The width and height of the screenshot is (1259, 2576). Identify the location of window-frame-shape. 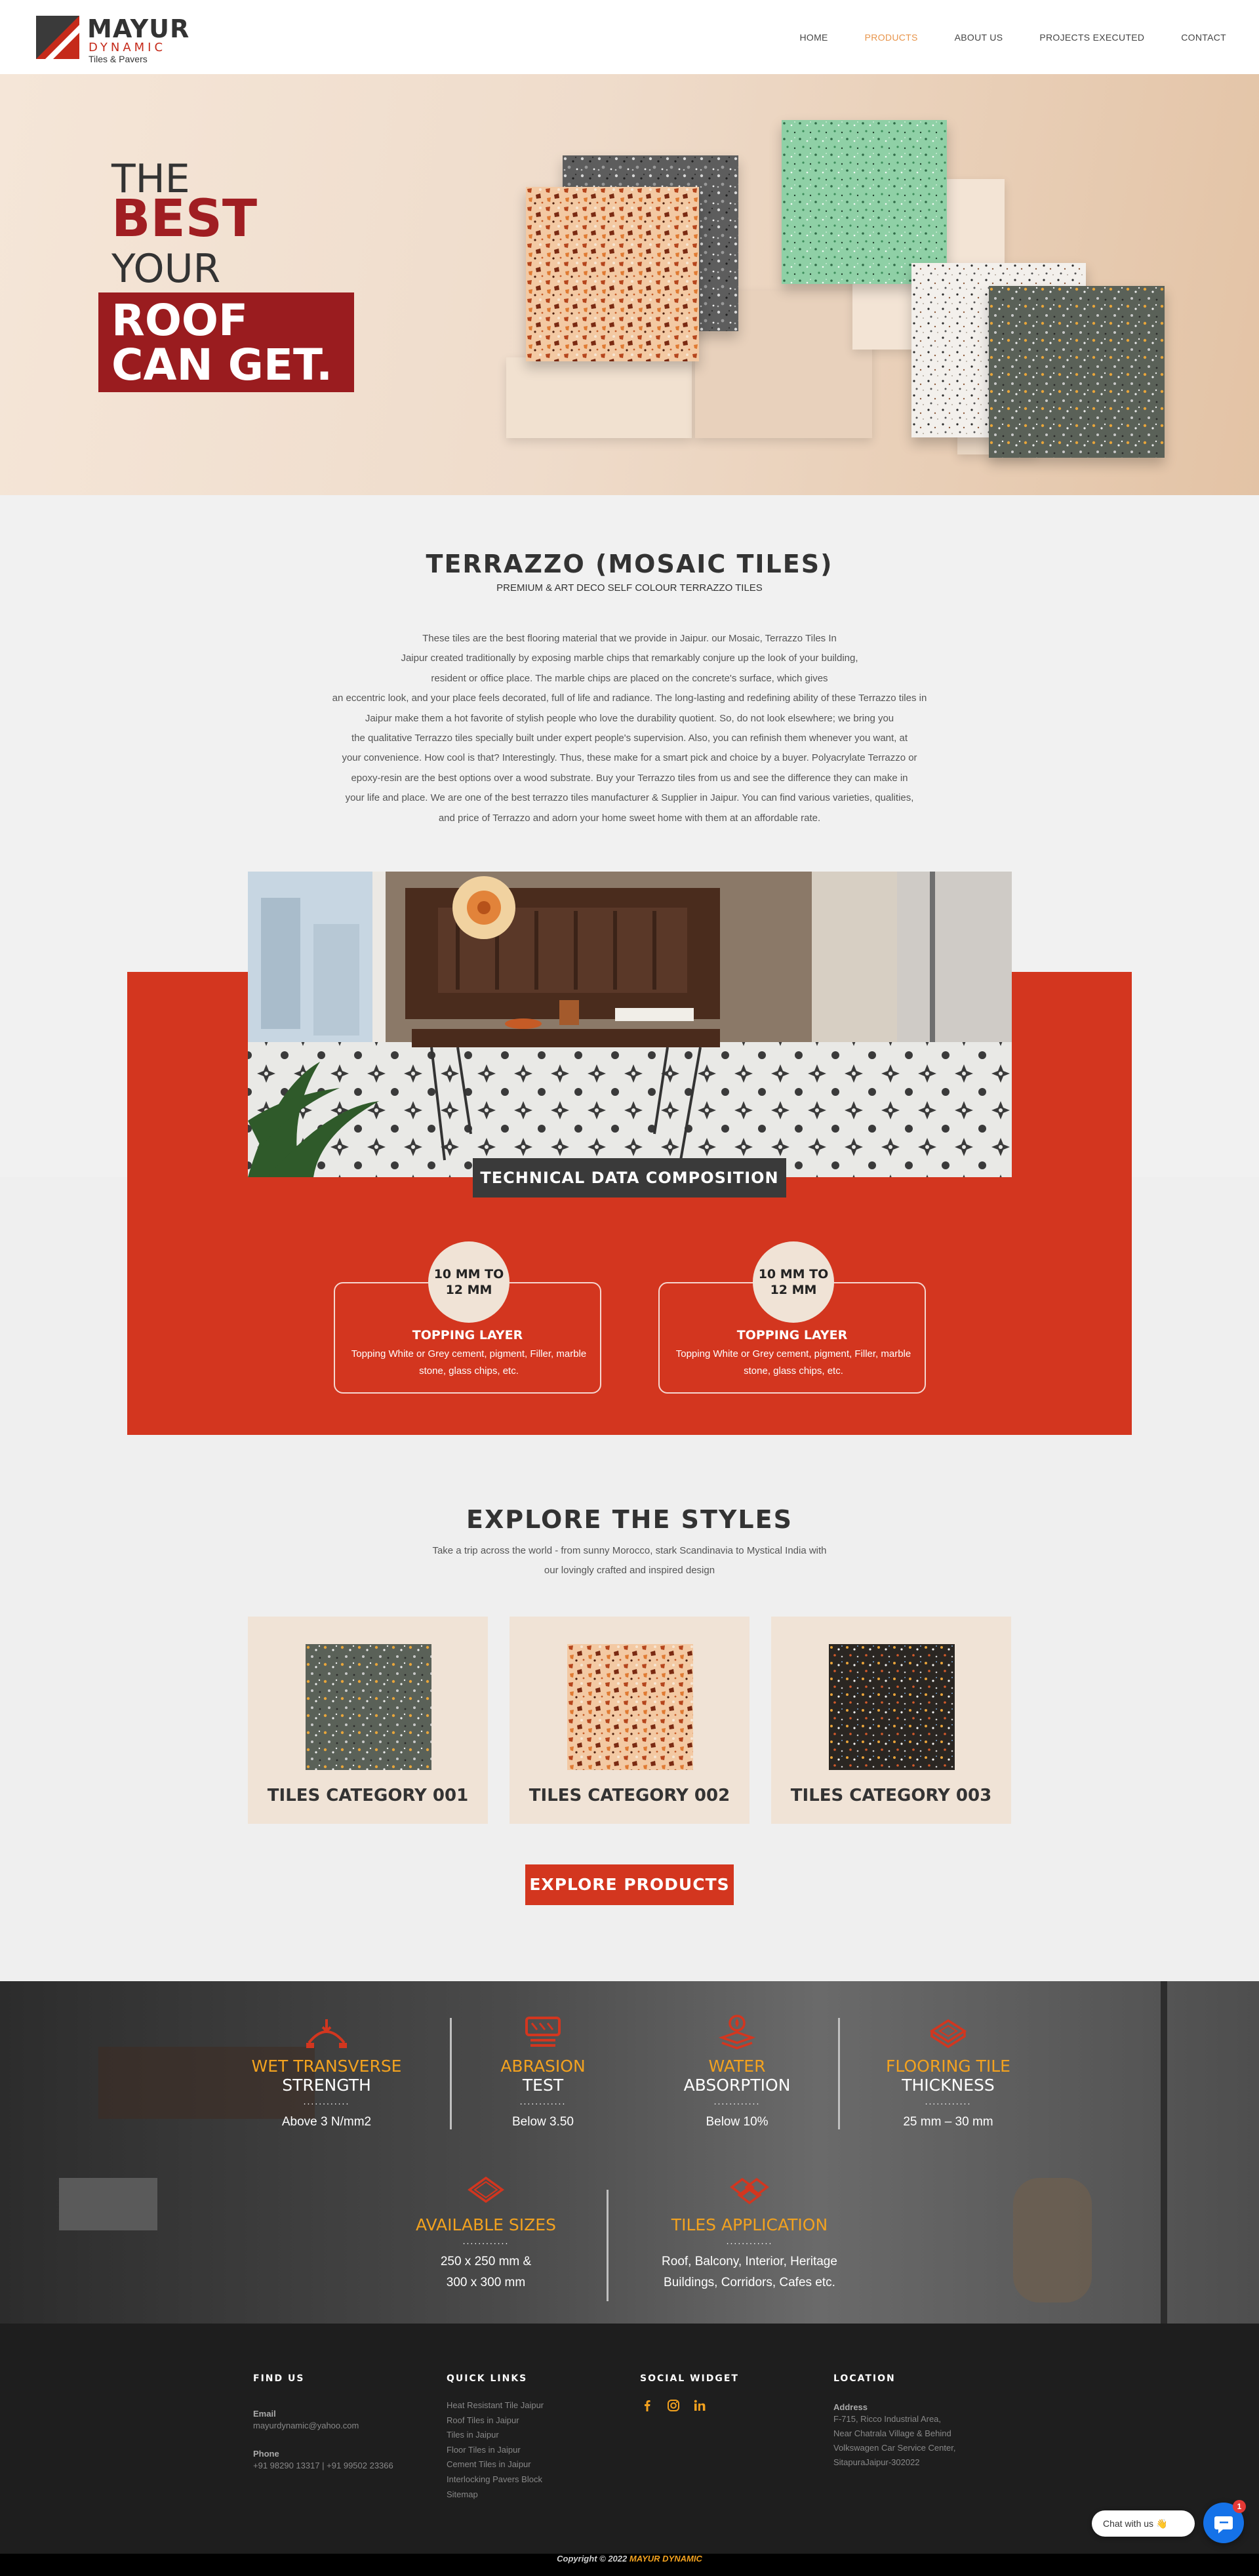
(1164, 2152).